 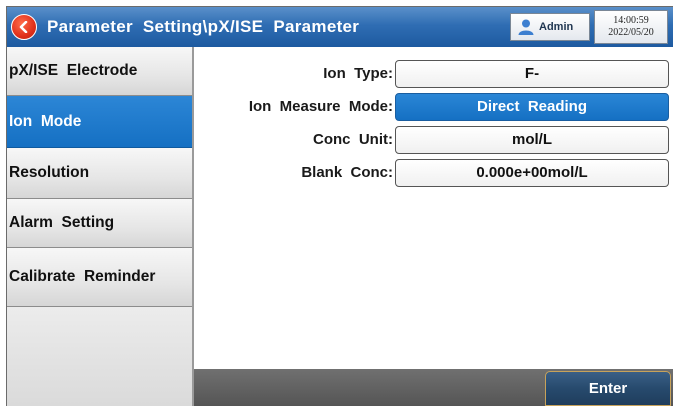 What do you see at coordinates (99, 173) in the screenshot?
I see `sidebar-item-resolution: Resolution` at bounding box center [99, 173].